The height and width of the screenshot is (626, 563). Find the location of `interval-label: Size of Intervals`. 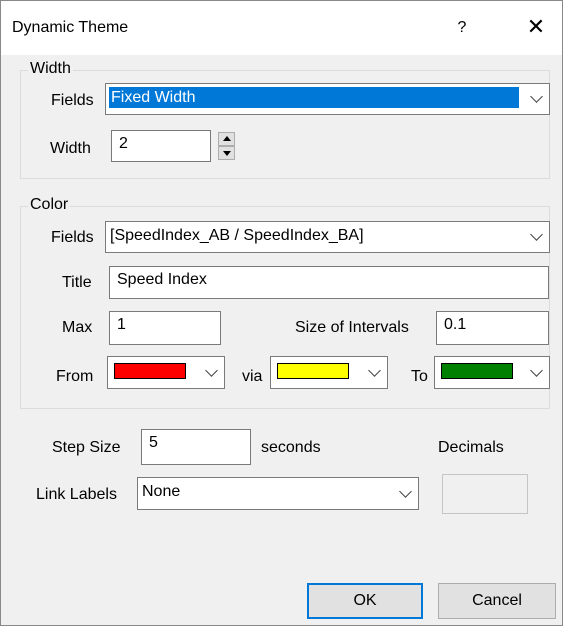

interval-label: Size of Intervals is located at coordinates (352, 327).